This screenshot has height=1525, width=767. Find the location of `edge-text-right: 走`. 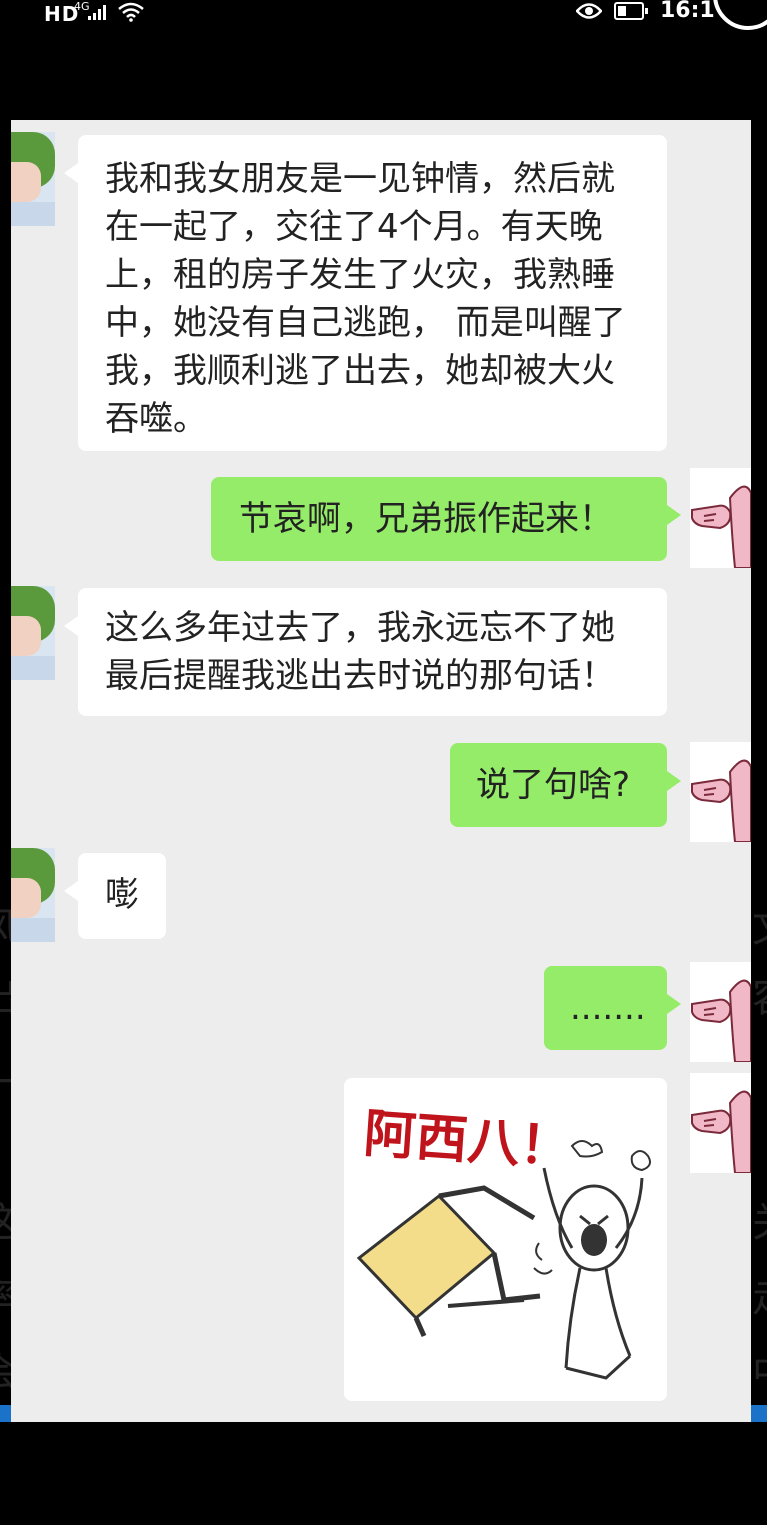

edge-text-right: 走 is located at coordinates (759, 1294).